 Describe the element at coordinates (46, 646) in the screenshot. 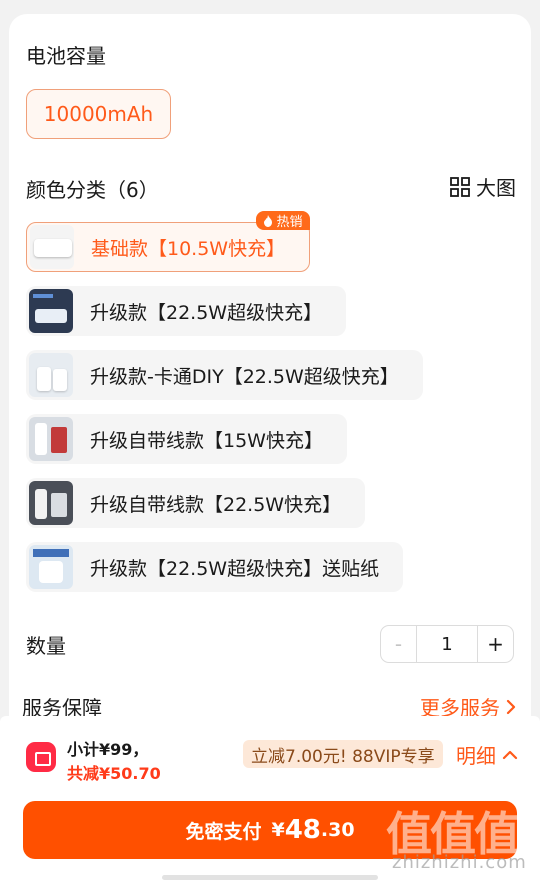

I see `quantity-title: 数量` at that location.